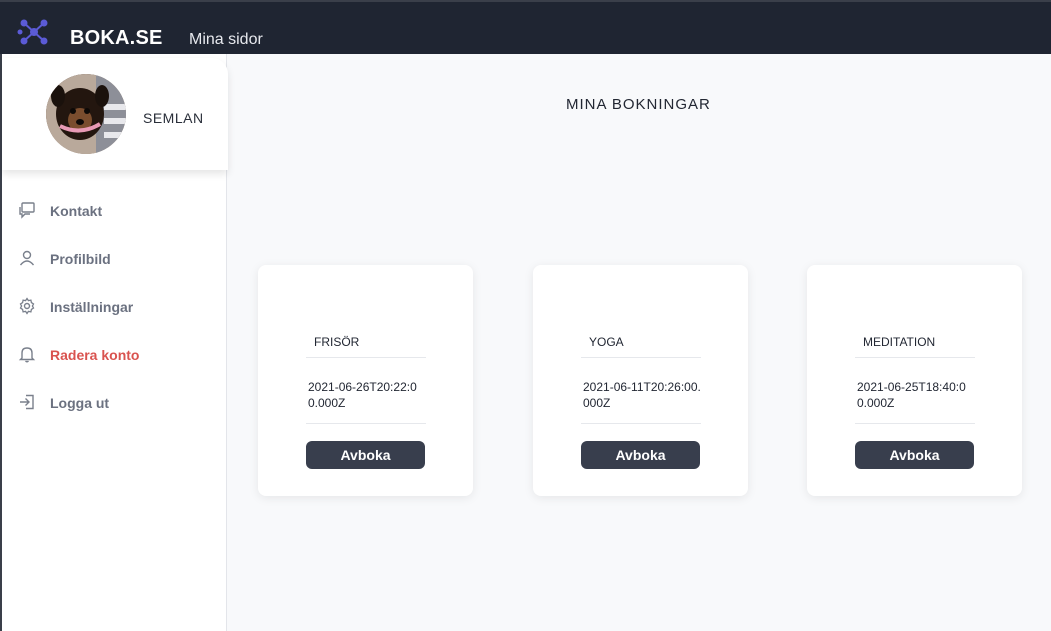 The height and width of the screenshot is (631, 1051). Describe the element at coordinates (92, 307) in the screenshot. I see `sidebar-item-label: Inställningar` at that location.